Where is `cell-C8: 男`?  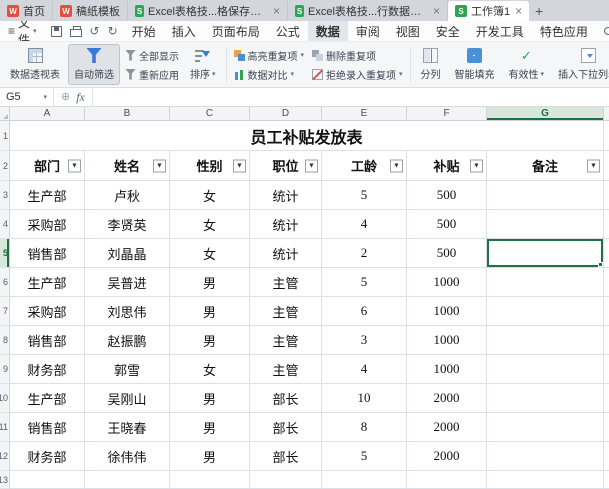 cell-C8: 男 is located at coordinates (210, 340).